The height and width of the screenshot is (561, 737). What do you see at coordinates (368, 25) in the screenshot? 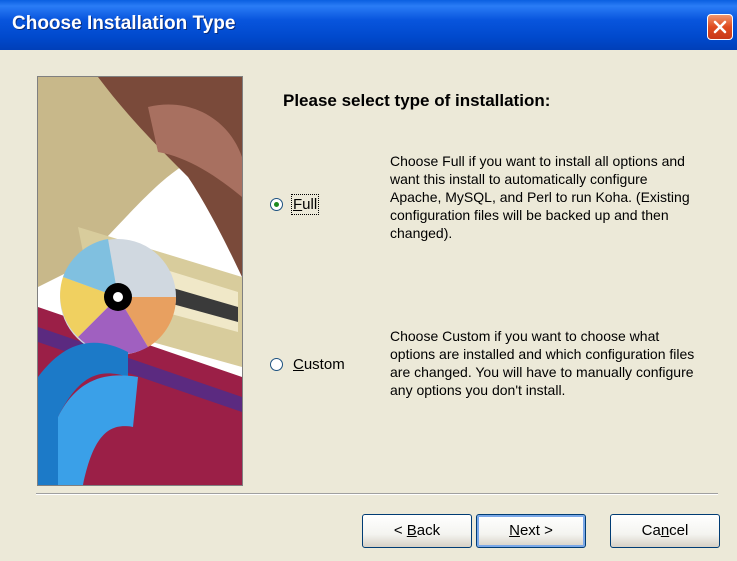
I see `title-bar: Choose Installation Type` at bounding box center [368, 25].